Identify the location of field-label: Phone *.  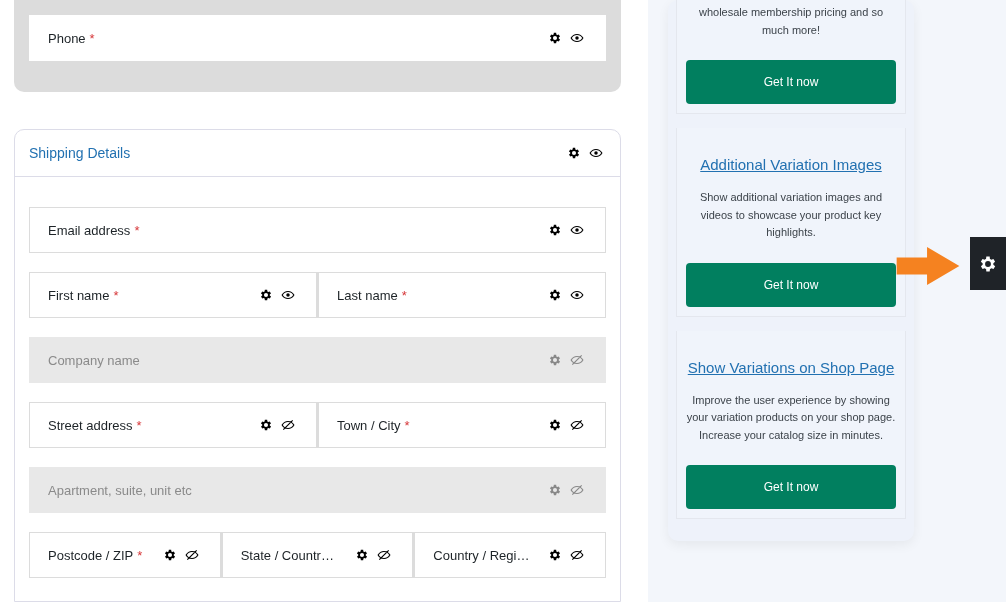
(71, 38).